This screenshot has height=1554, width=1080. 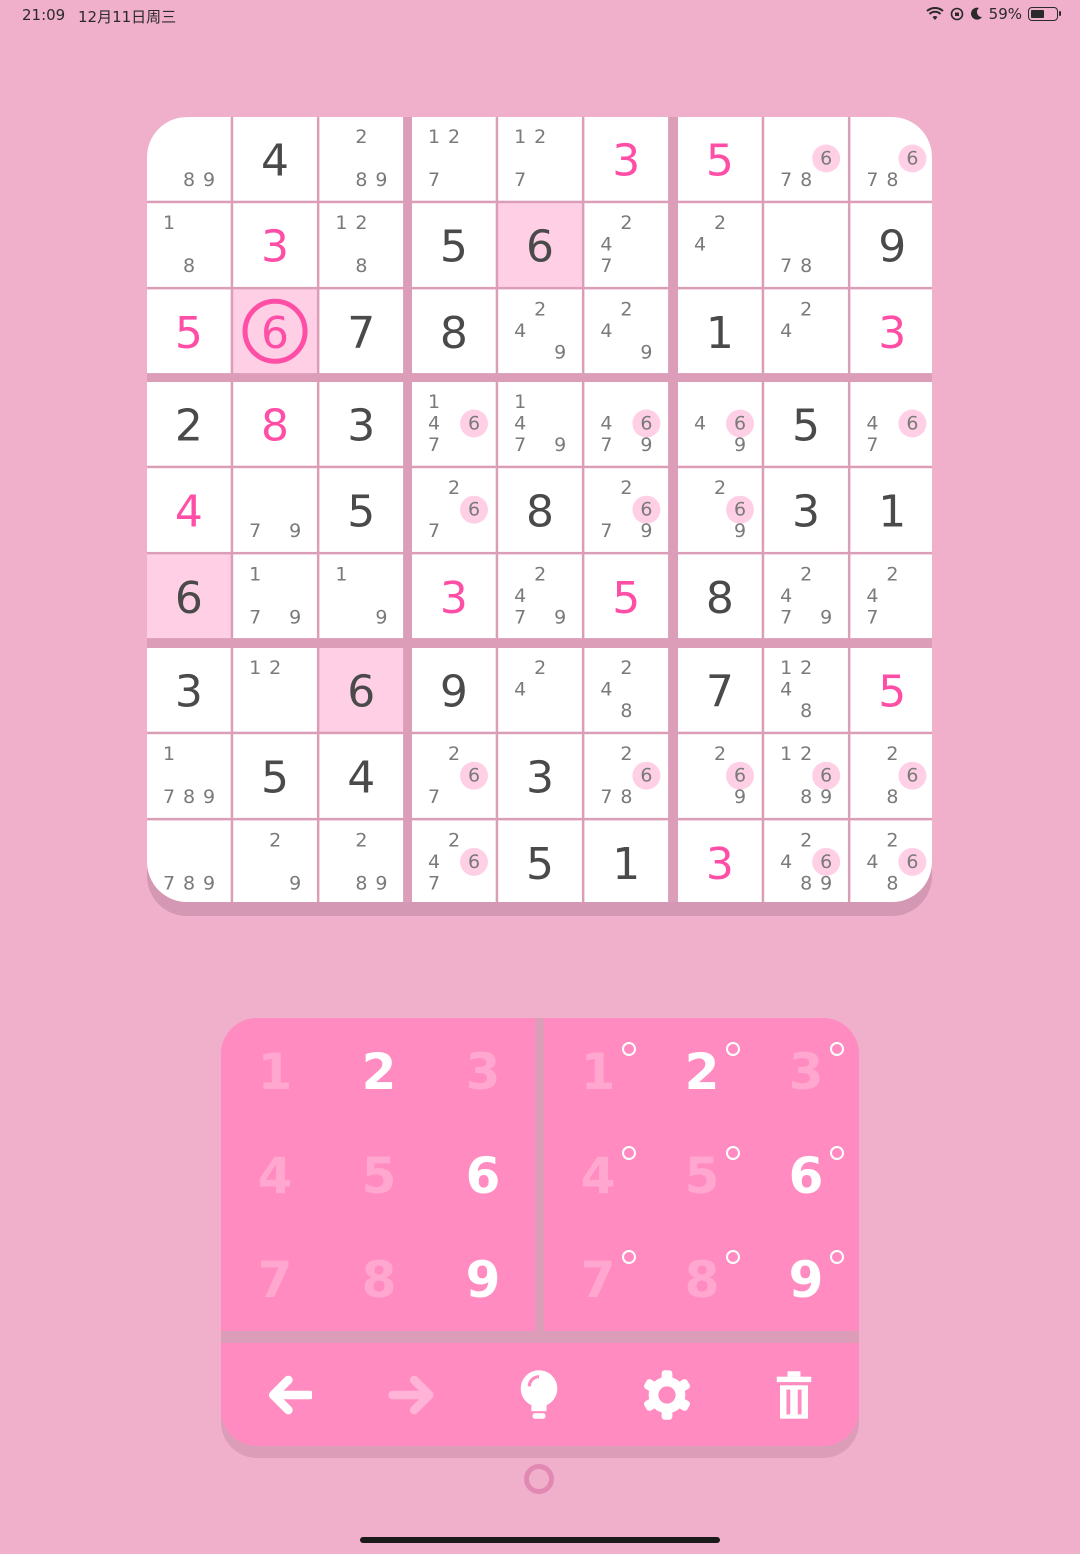 What do you see at coordinates (626, 331) in the screenshot?
I see `cell-r3c6: 24 9` at bounding box center [626, 331].